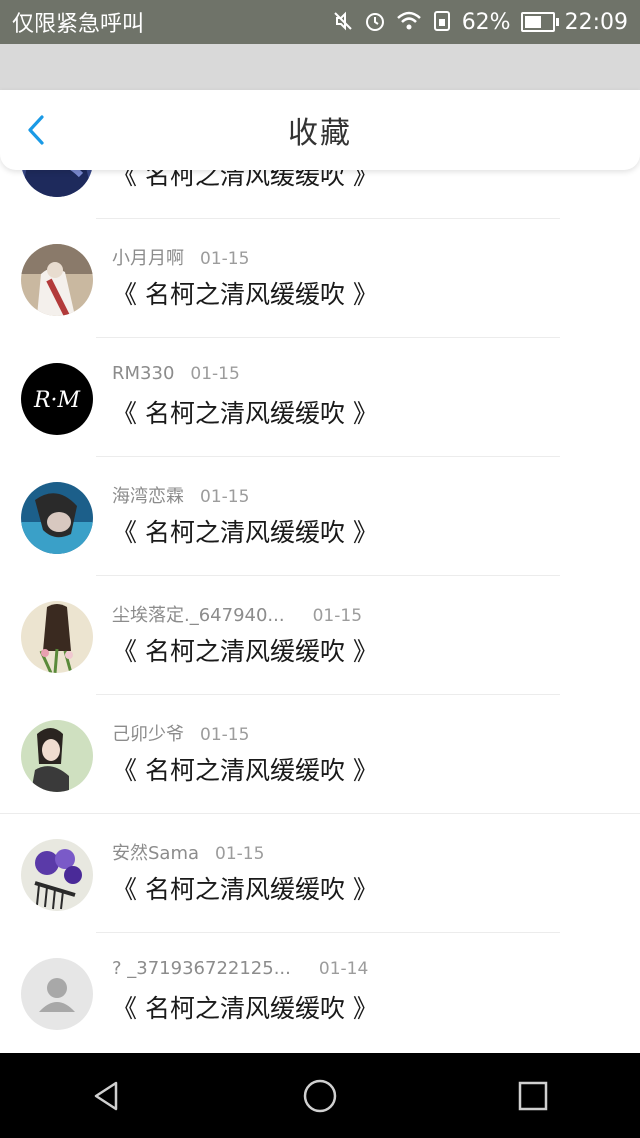 The height and width of the screenshot is (1138, 640). Describe the element at coordinates (596, 22) in the screenshot. I see `clock: 22:09` at that location.